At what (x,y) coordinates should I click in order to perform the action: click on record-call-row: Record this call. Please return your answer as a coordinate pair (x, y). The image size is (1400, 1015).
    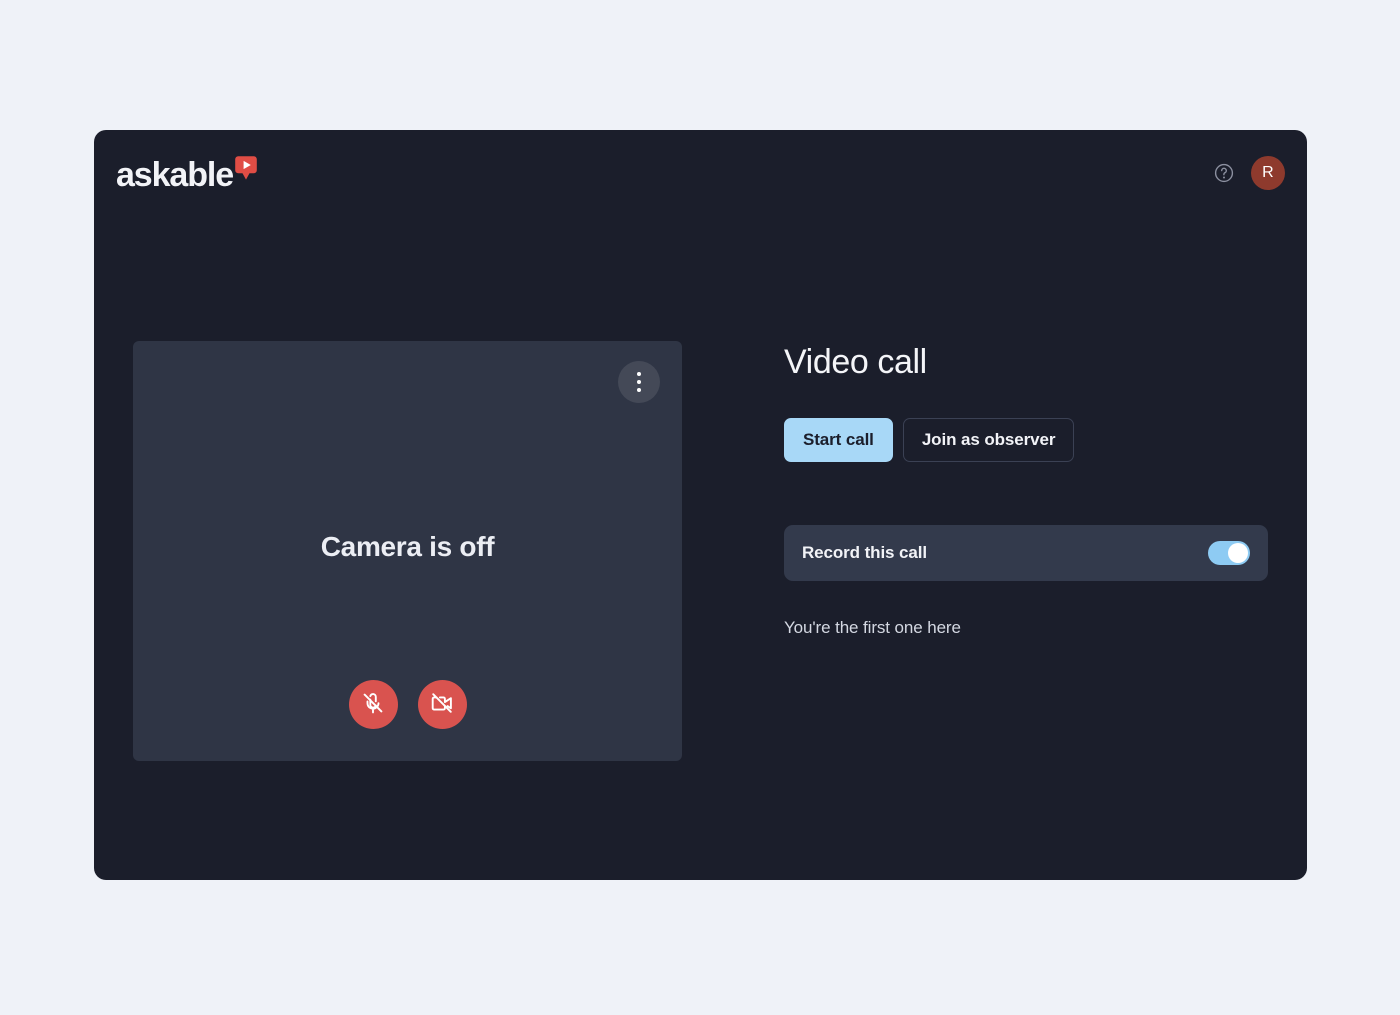
    Looking at the image, I should click on (1026, 553).